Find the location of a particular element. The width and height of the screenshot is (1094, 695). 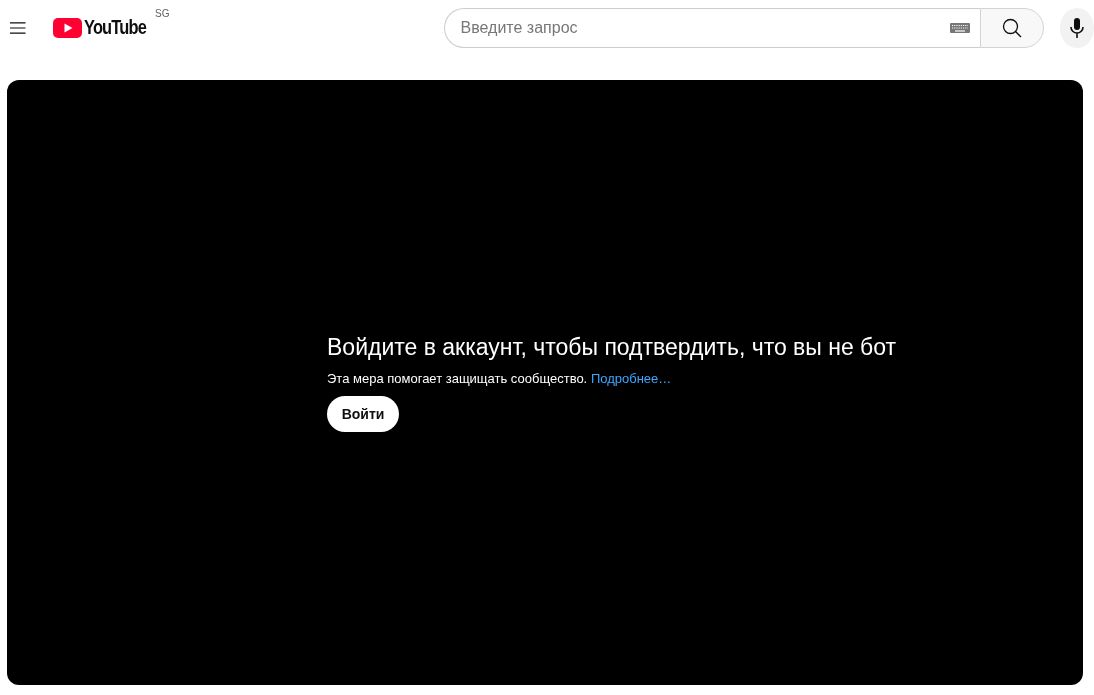

sign-in-button: Войти is located at coordinates (363, 413).